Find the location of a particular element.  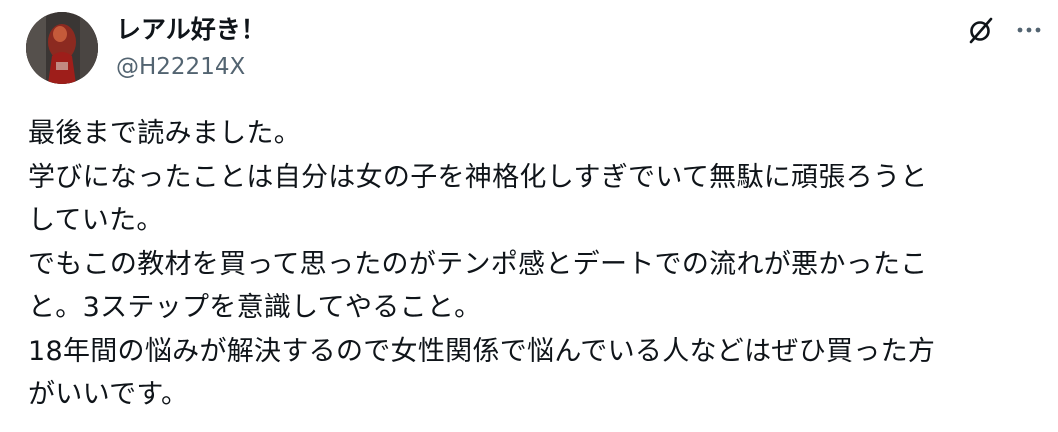

tweet-text-line: と。3ステップを意識してやること。 is located at coordinates (255, 307).